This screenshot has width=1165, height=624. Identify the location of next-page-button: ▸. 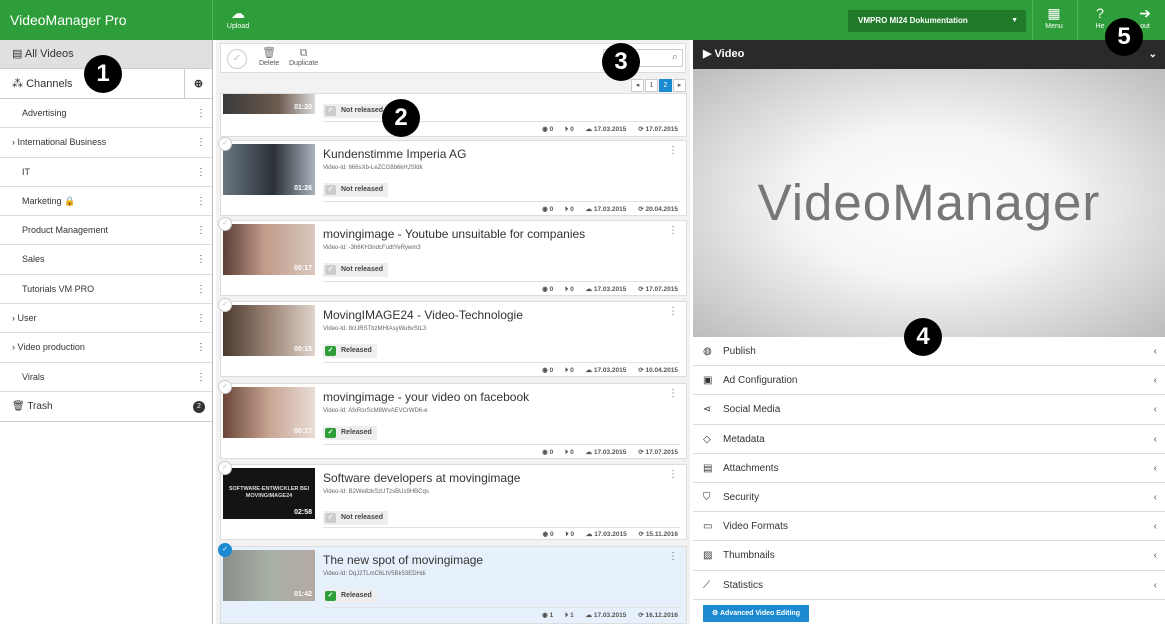
(679, 85).